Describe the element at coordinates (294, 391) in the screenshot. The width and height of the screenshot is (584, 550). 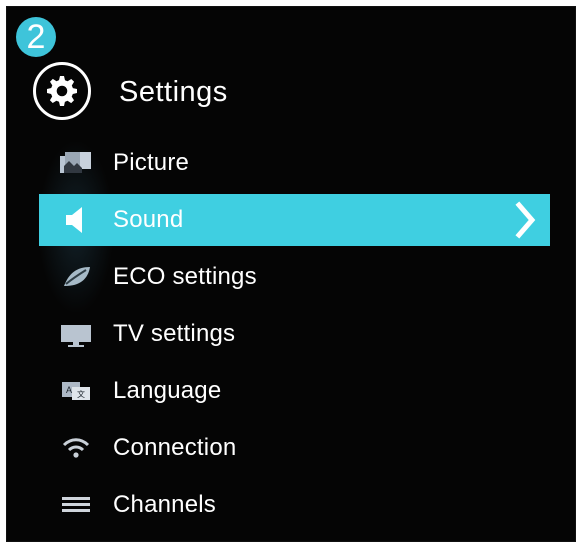
I see `menu-item-language: A 文 Language` at that location.